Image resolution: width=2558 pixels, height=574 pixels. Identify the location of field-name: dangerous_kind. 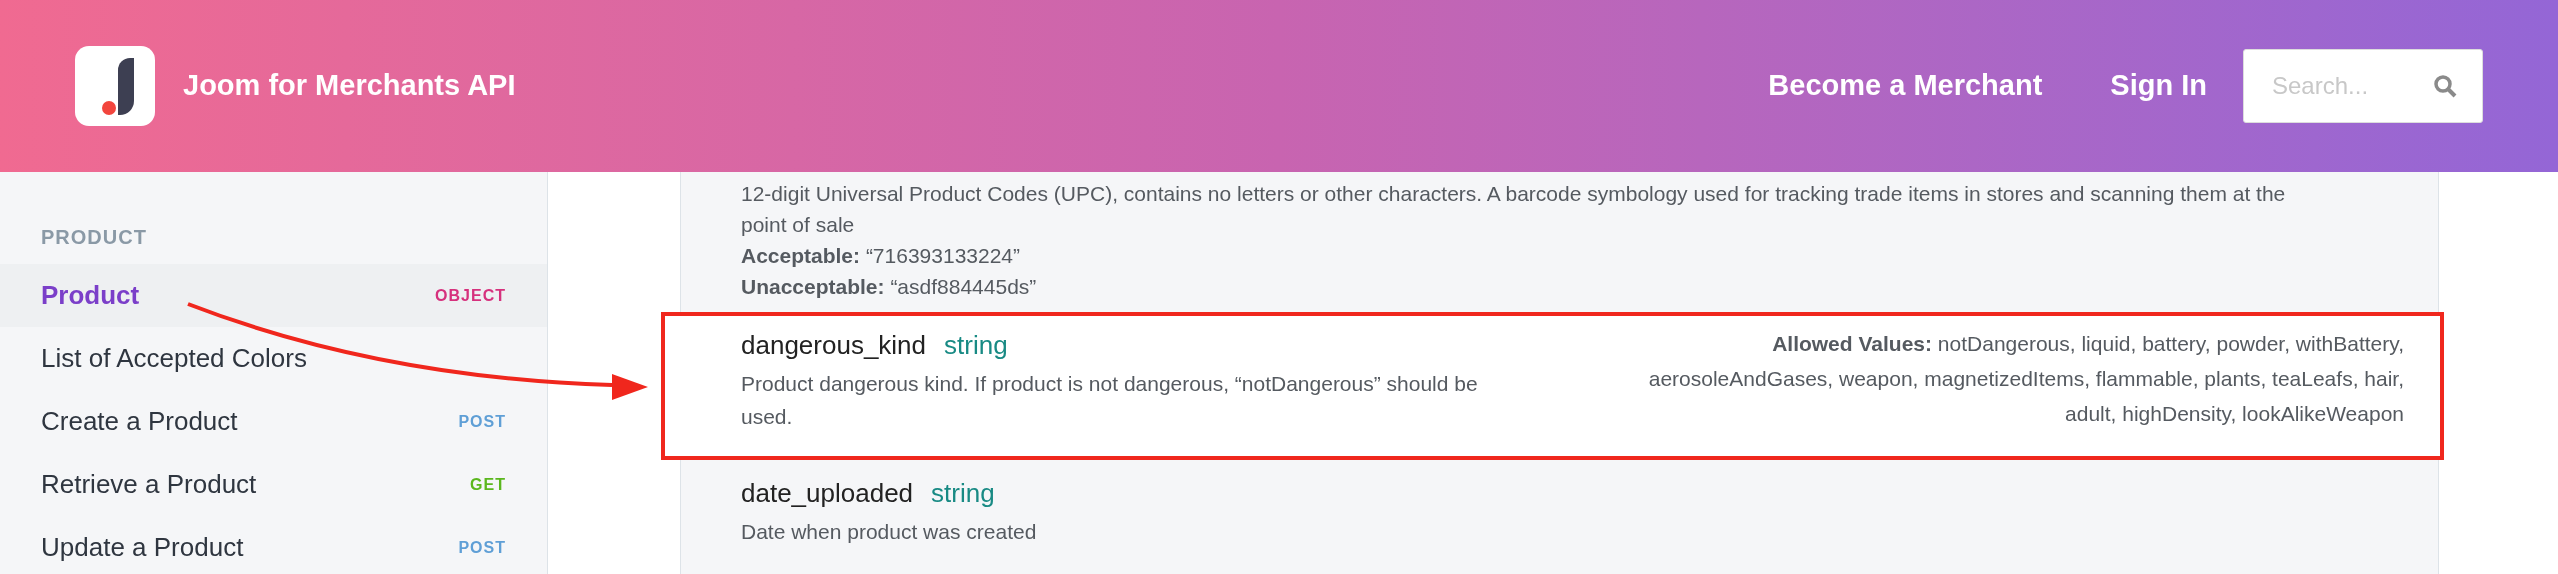
(834, 345).